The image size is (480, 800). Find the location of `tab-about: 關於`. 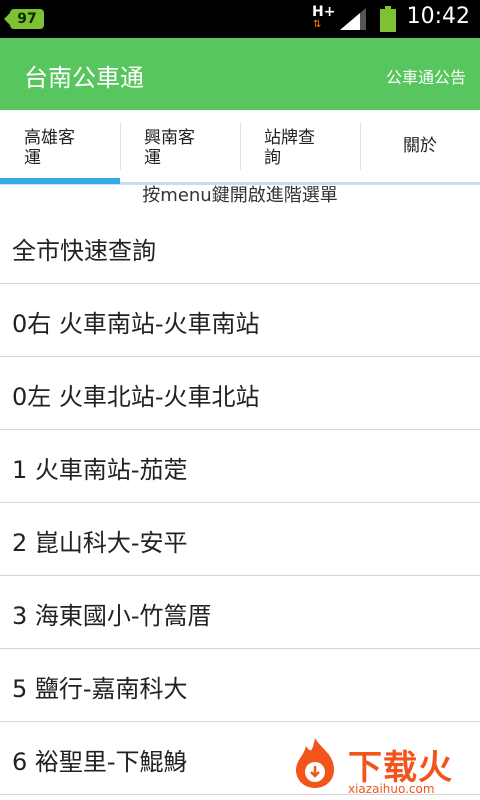

tab-about: 關於 is located at coordinates (420, 146).